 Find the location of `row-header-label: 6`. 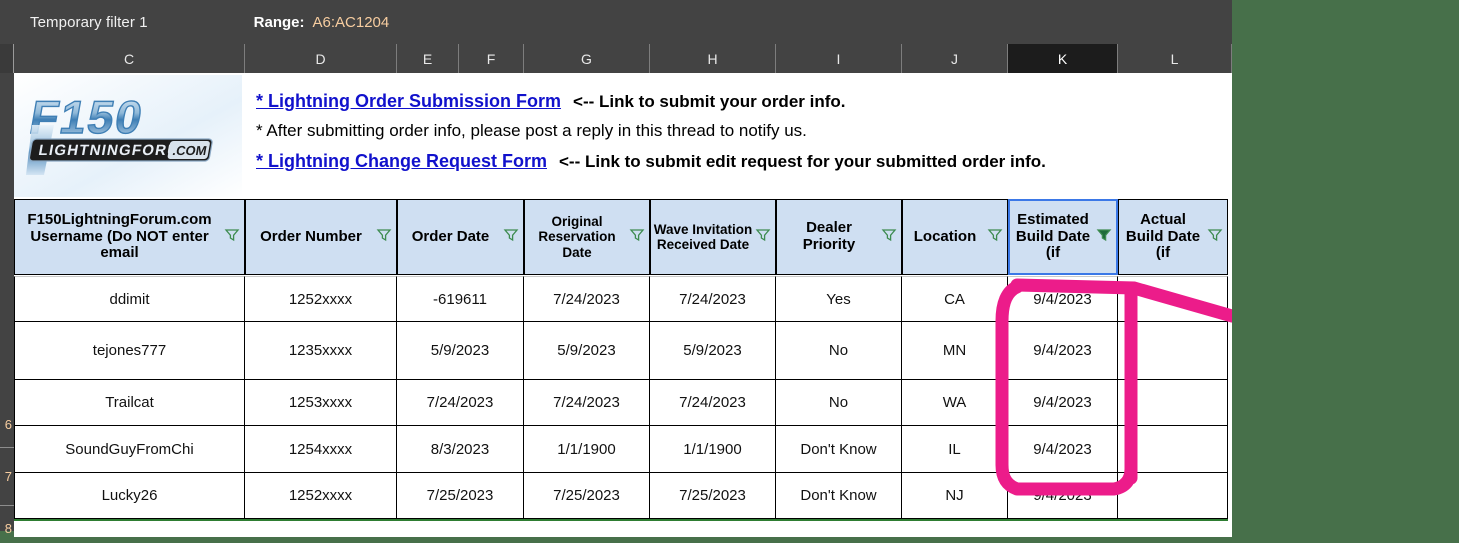

row-header-label: 6 is located at coordinates (8, 424).